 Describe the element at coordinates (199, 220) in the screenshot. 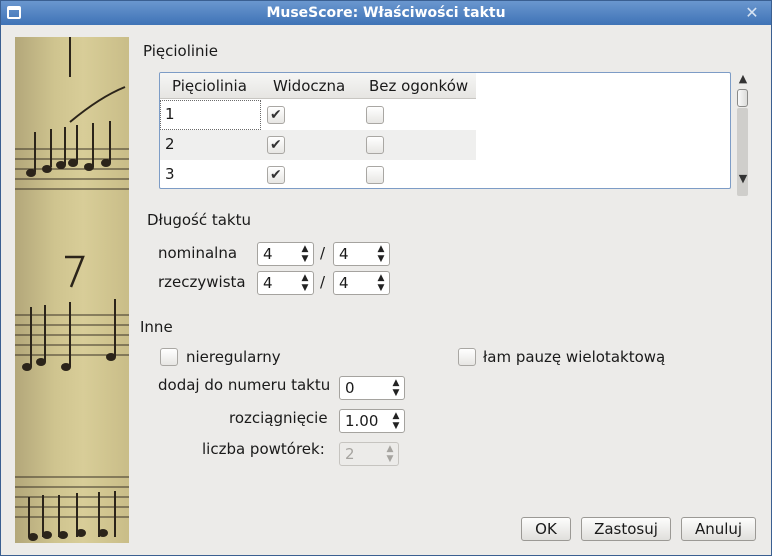

I see `length-section-title: Długość taktu` at that location.